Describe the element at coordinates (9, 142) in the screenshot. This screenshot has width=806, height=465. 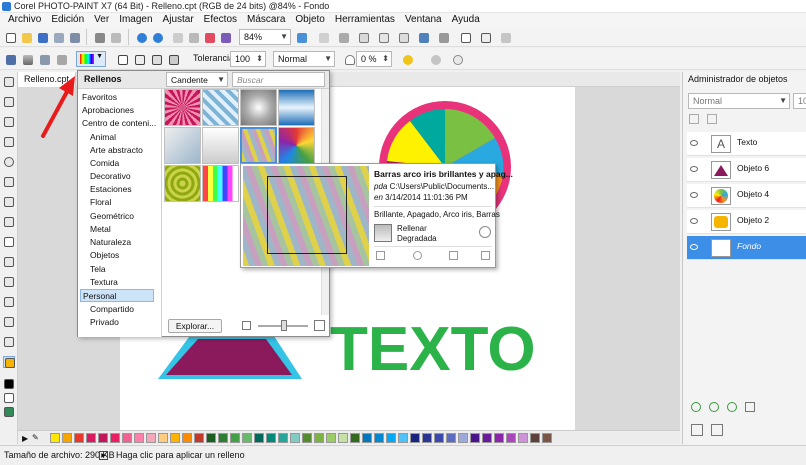
I see `lasso-tool-icon` at that location.